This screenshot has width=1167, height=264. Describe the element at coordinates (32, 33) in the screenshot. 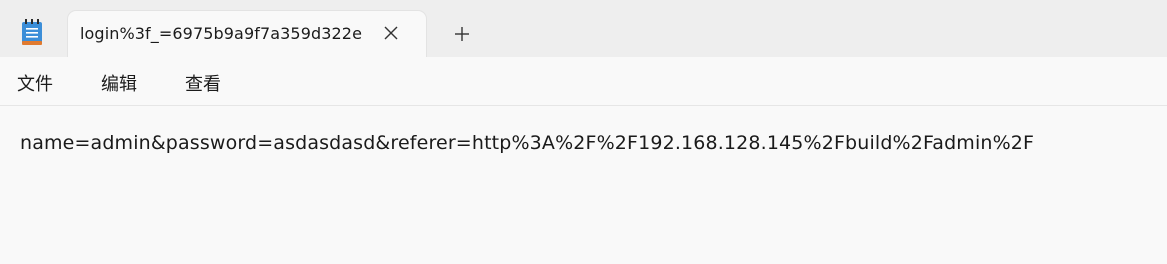

I see `notepad-icon` at that location.